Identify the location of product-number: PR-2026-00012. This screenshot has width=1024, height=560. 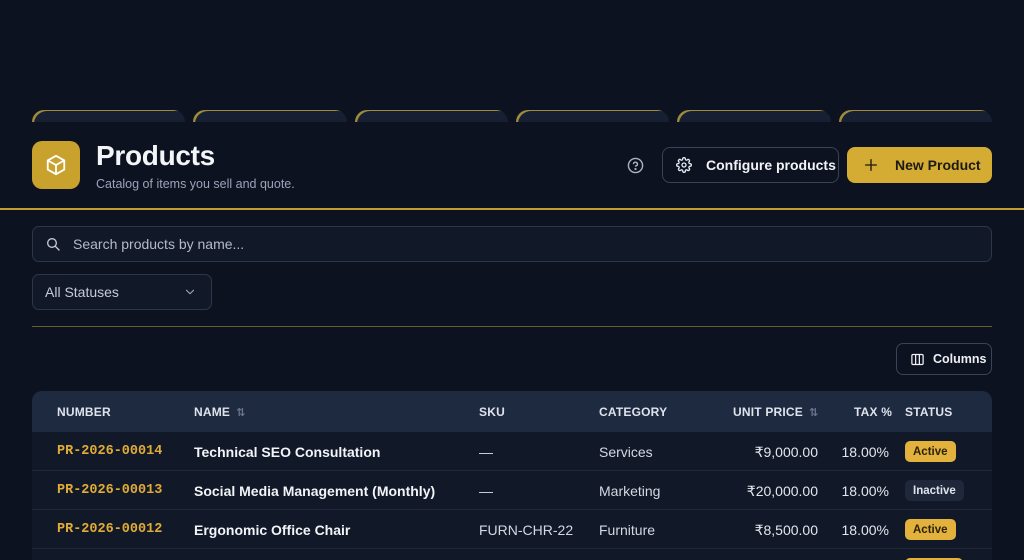
(109, 529).